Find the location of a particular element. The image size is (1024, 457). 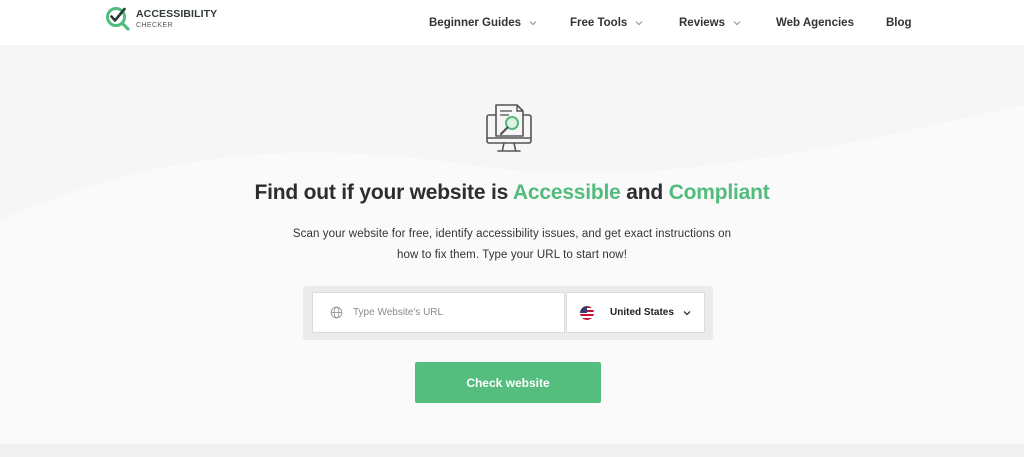

country-select: United States is located at coordinates (635, 312).